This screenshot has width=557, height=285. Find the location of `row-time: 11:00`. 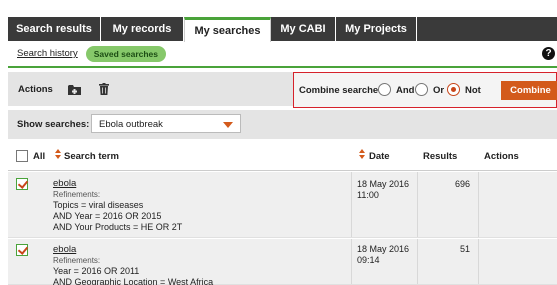

row-time: 11:00 is located at coordinates (368, 195).